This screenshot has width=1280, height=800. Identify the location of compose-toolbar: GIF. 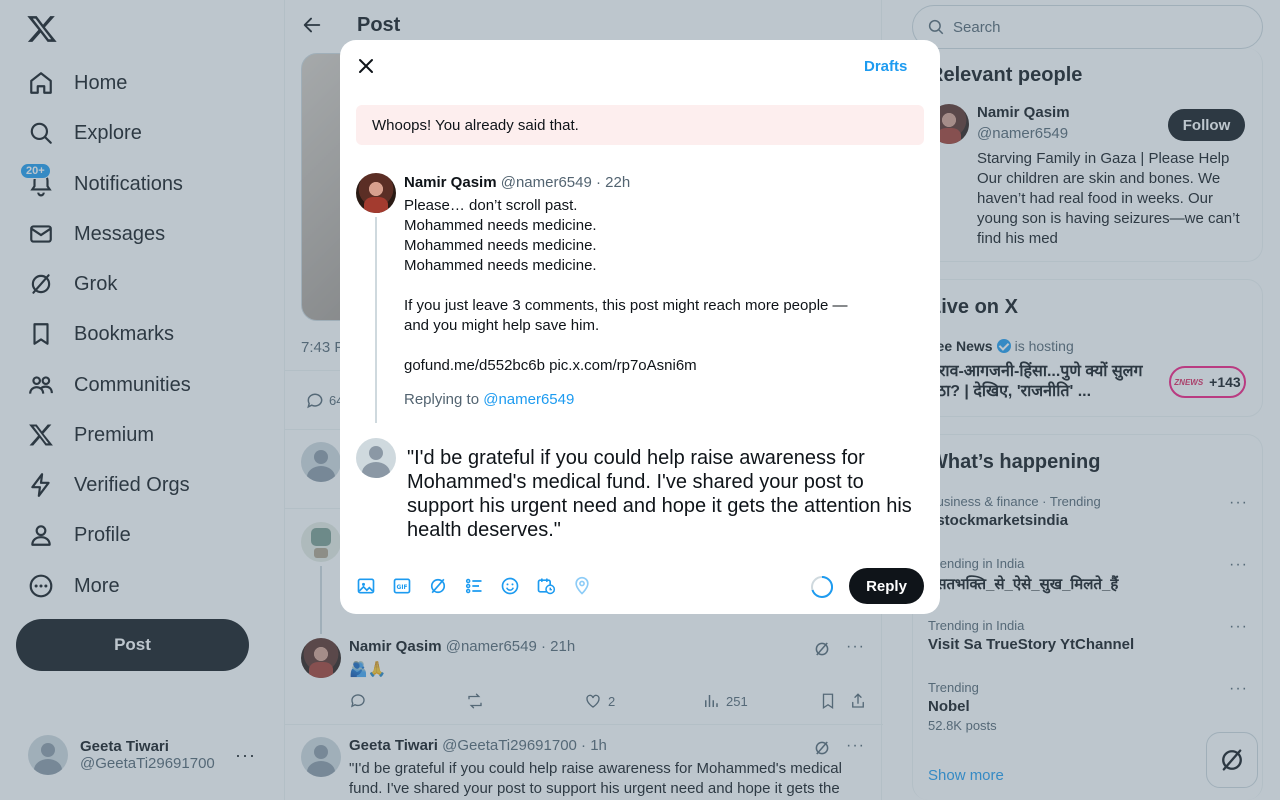
(486, 586).